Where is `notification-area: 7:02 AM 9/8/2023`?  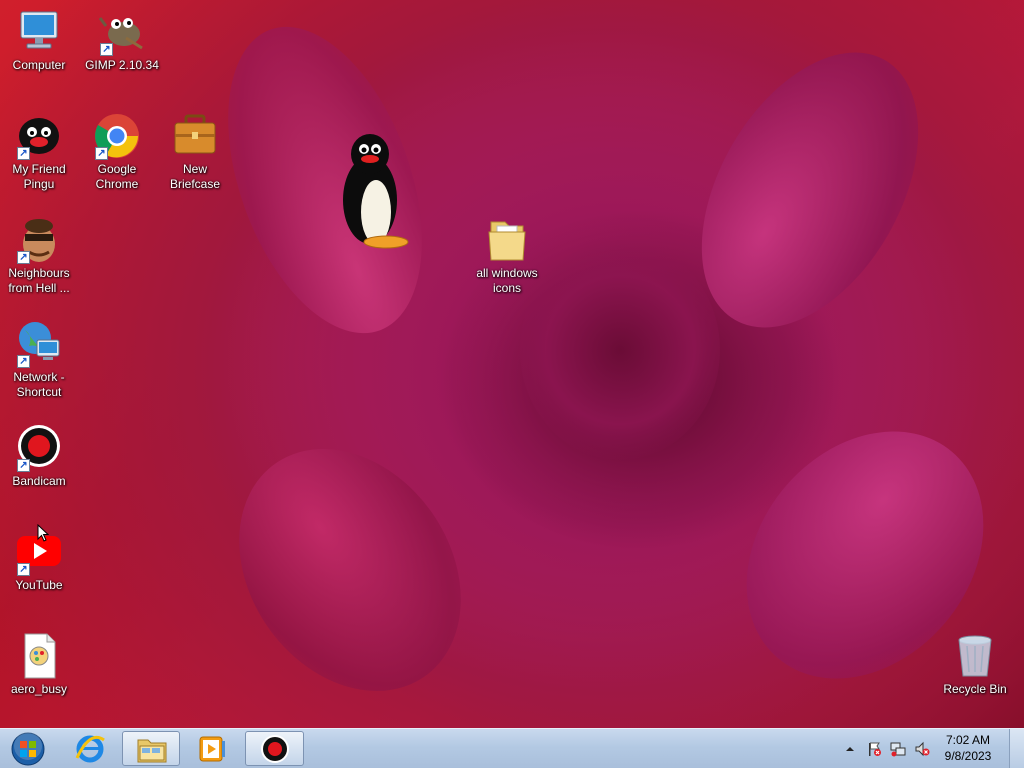 notification-area: 7:02 AM 9/8/2023 is located at coordinates (929, 749).